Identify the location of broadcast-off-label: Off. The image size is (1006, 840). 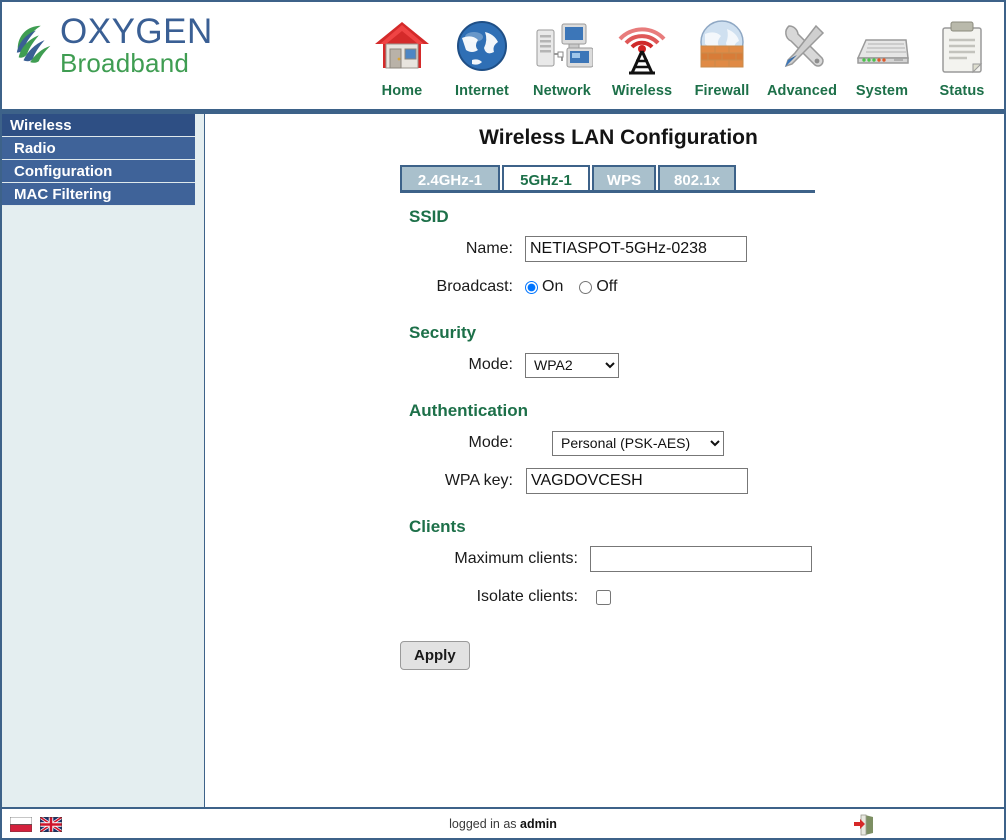
(607, 286).